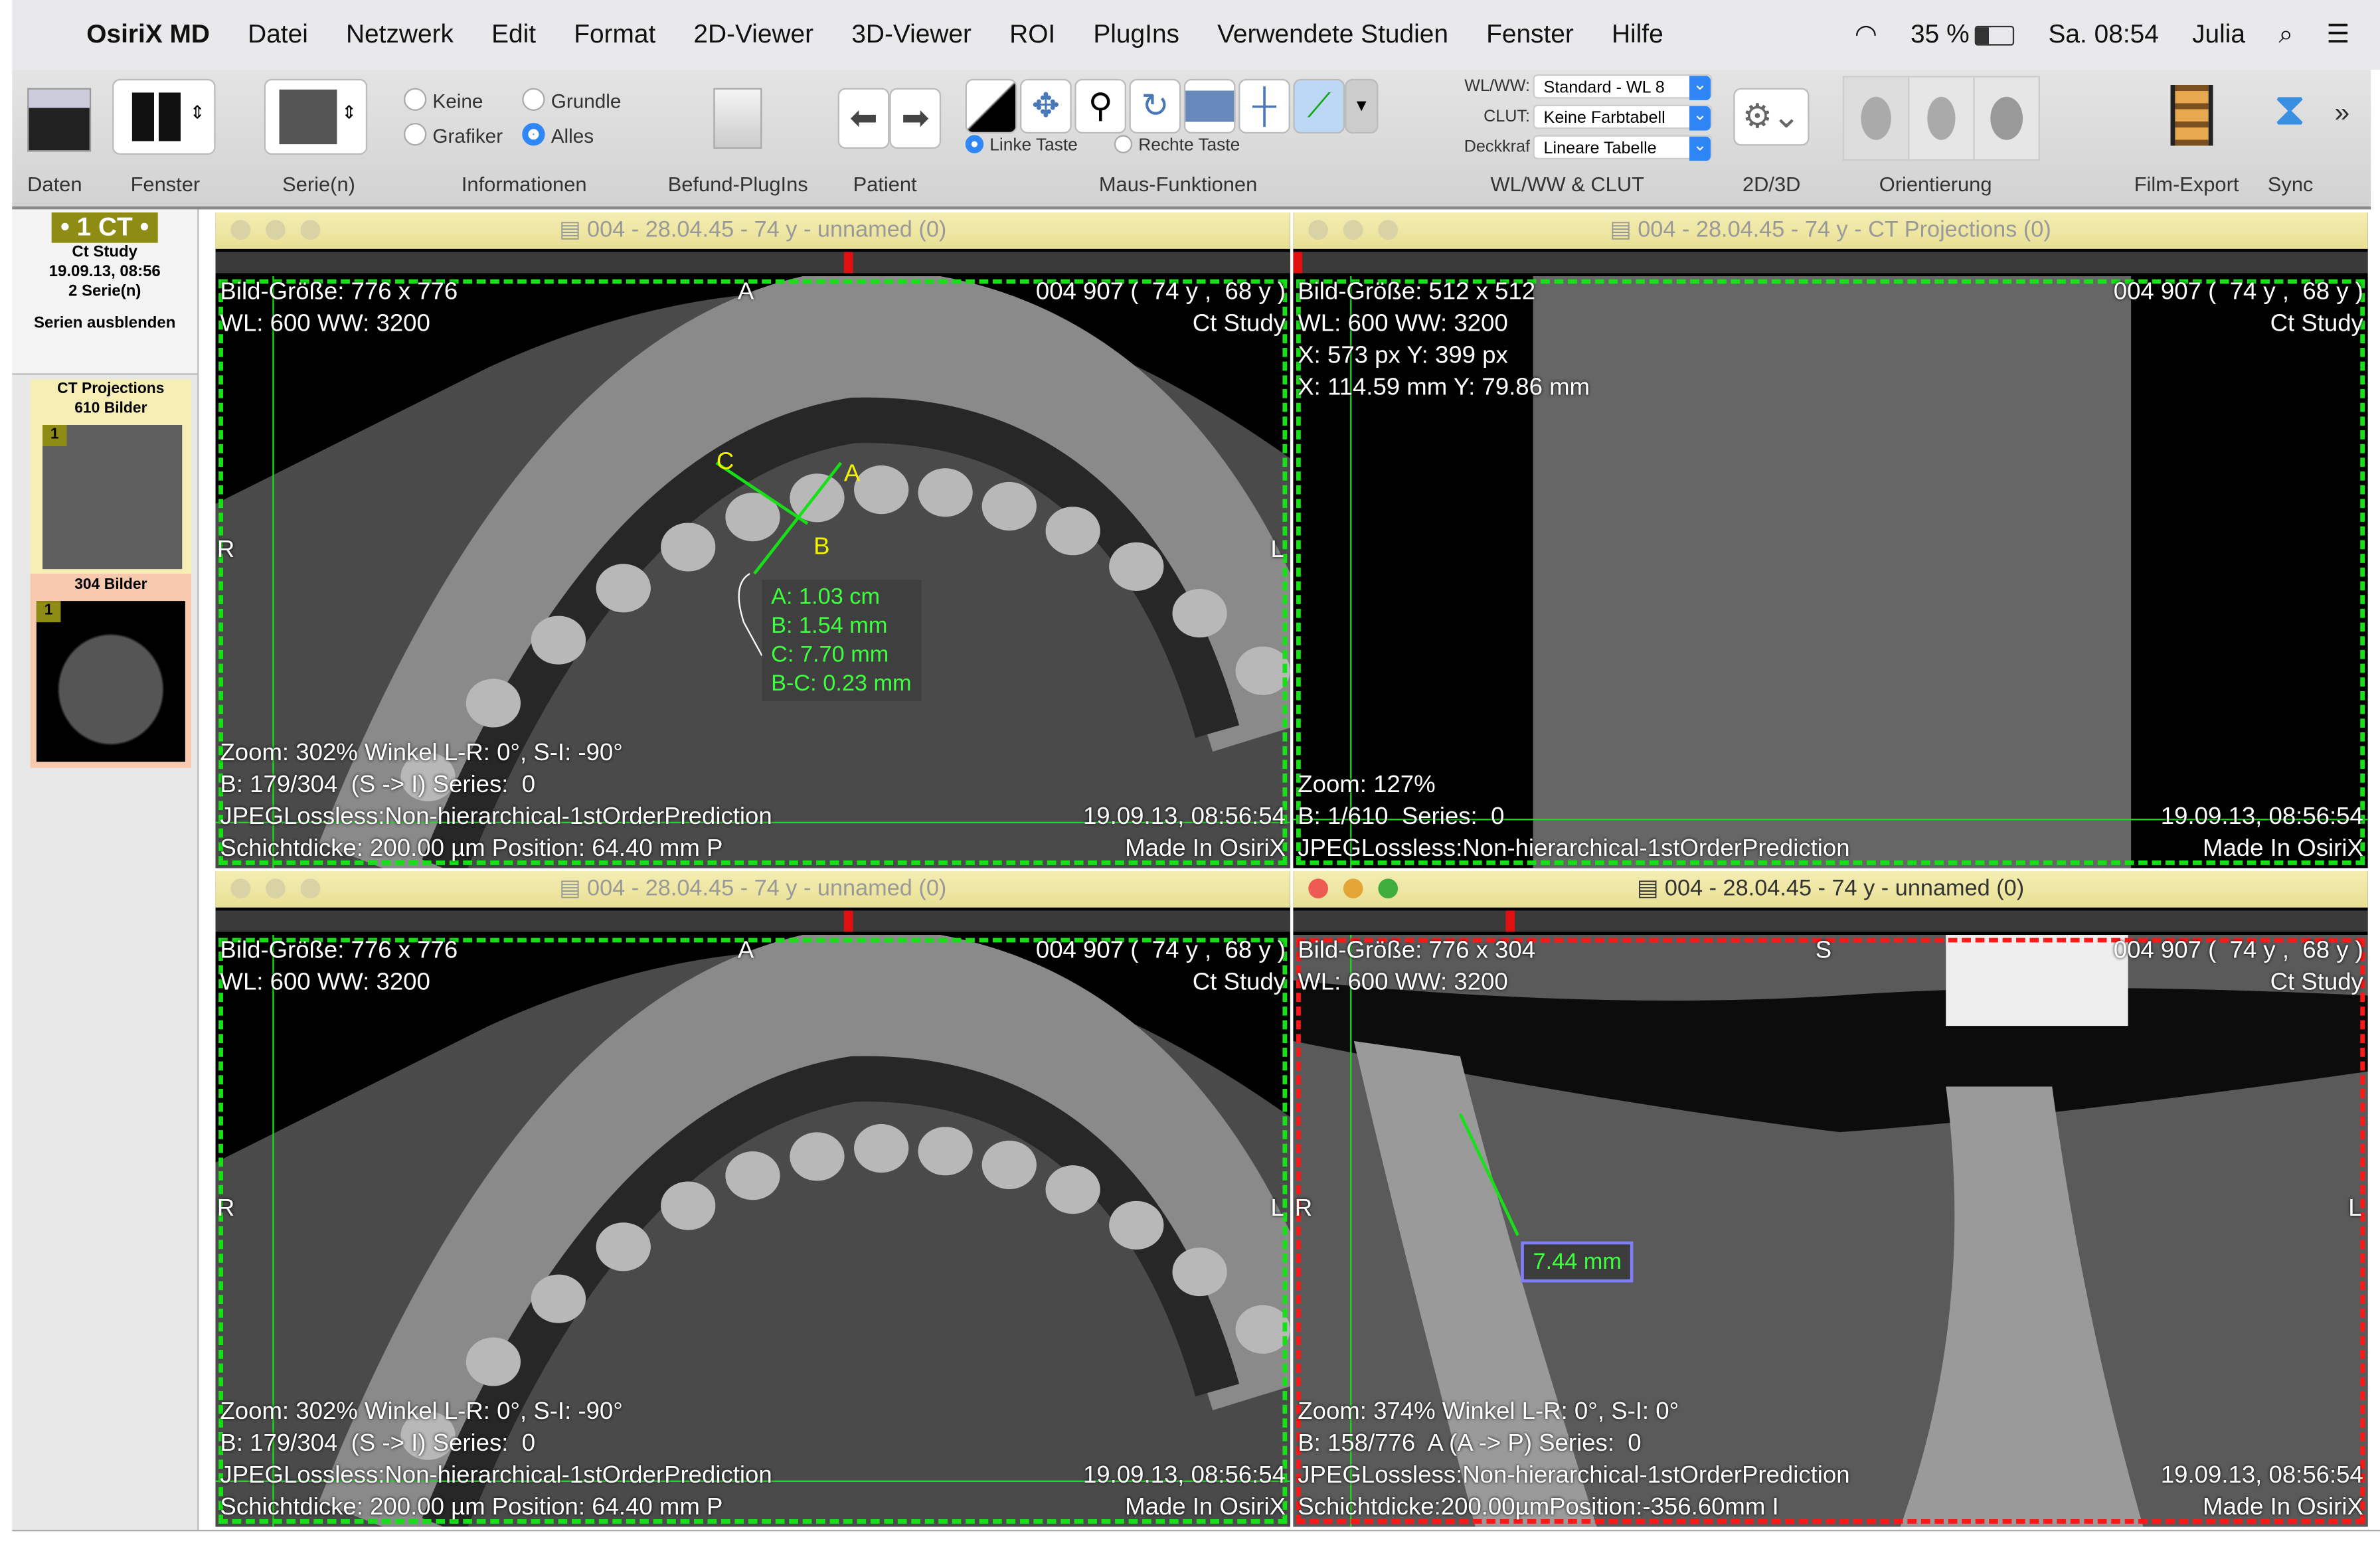 Image resolution: width=2380 pixels, height=1551 pixels. What do you see at coordinates (2290, 184) in the screenshot?
I see `toolbar-label-sync: Sync` at bounding box center [2290, 184].